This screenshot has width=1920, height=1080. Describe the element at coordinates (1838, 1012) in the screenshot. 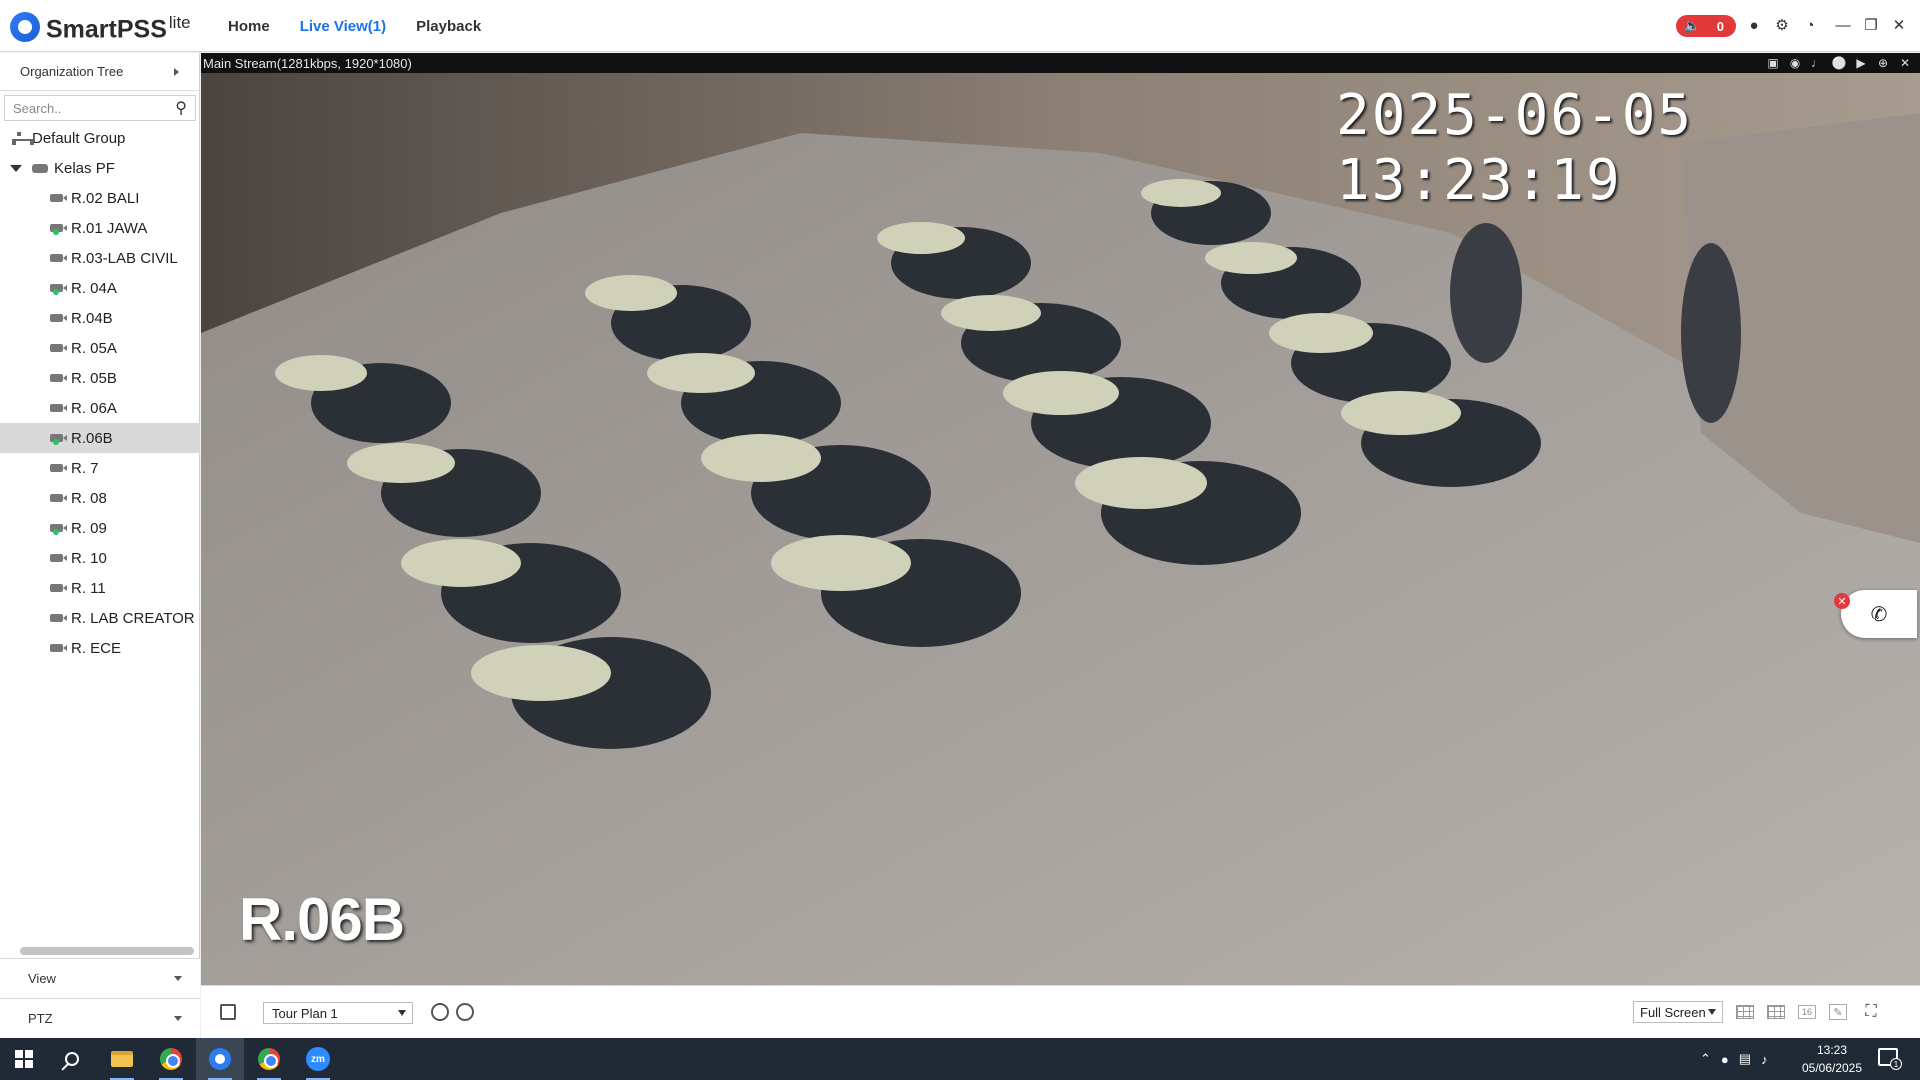

I see `custom-layout-edit-icon: ✎` at that location.